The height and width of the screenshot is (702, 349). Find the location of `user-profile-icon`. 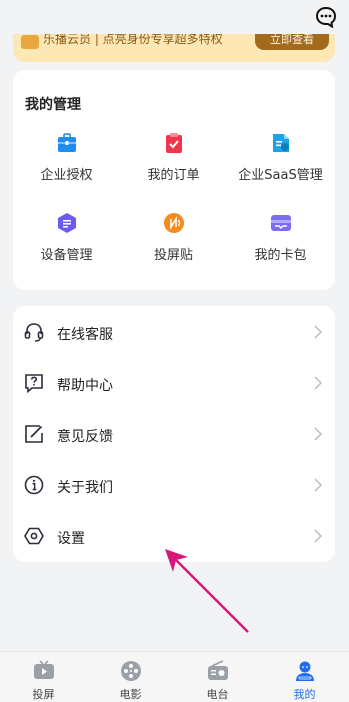

user-profile-icon is located at coordinates (304, 671).